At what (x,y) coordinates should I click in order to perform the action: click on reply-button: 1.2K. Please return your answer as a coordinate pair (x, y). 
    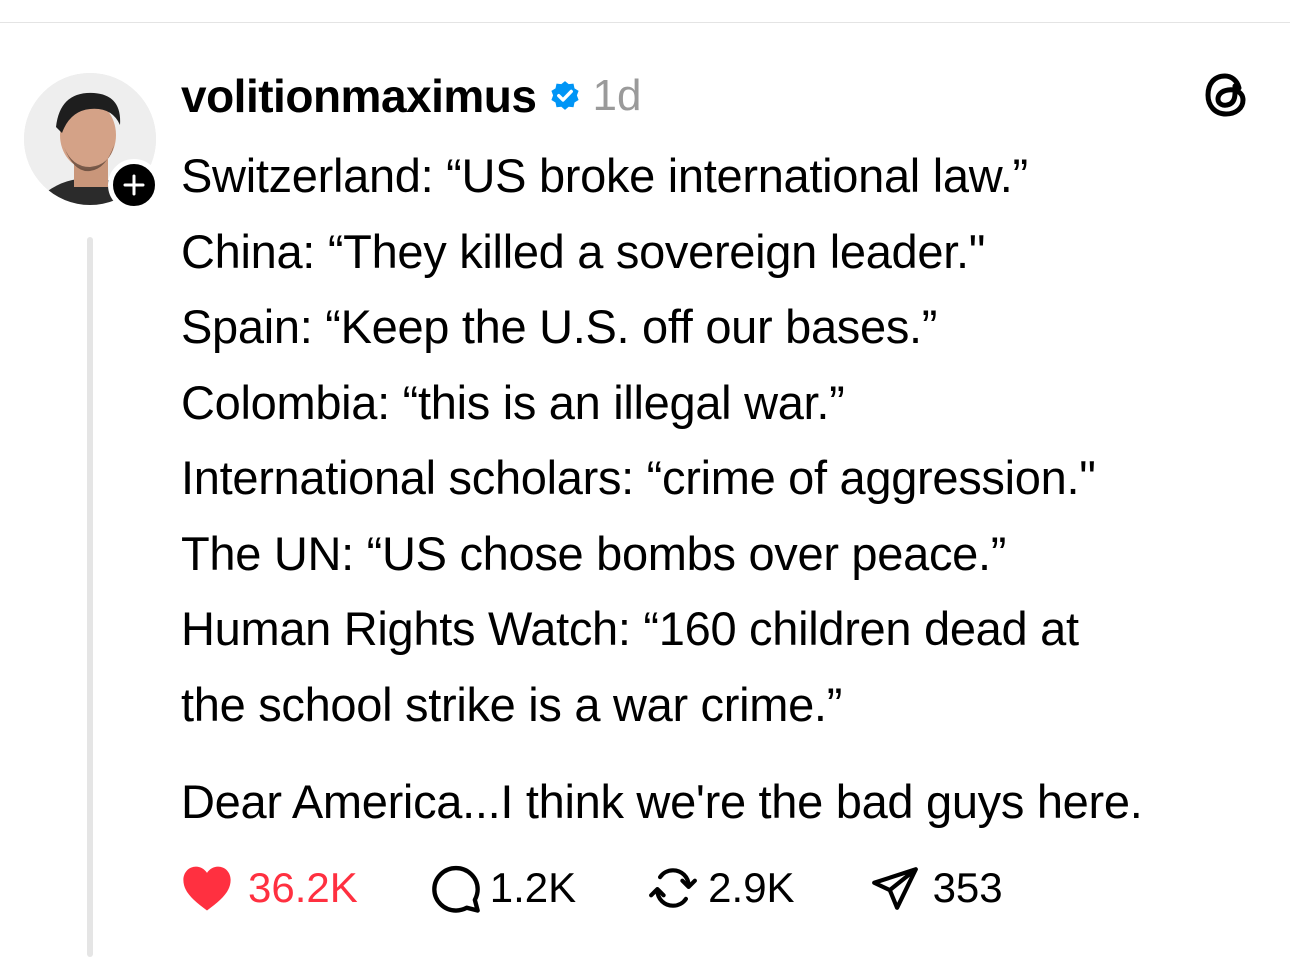
    Looking at the image, I should click on (503, 888).